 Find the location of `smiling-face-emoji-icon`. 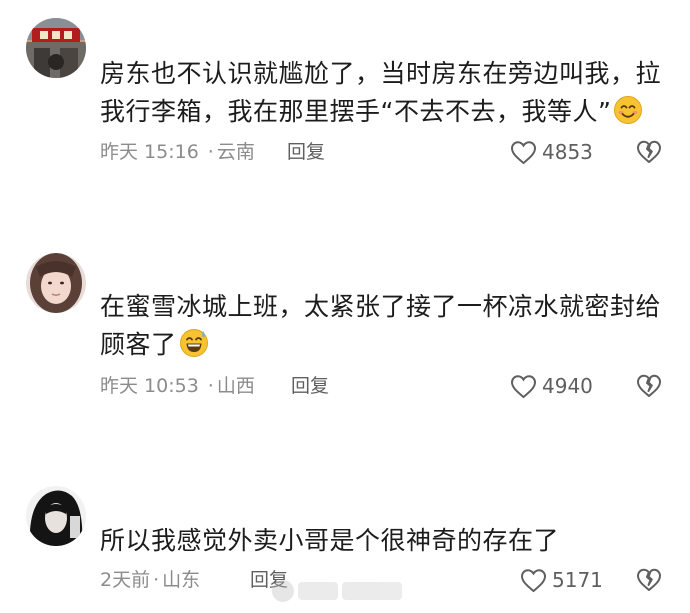

smiling-face-emoji-icon is located at coordinates (628, 110).